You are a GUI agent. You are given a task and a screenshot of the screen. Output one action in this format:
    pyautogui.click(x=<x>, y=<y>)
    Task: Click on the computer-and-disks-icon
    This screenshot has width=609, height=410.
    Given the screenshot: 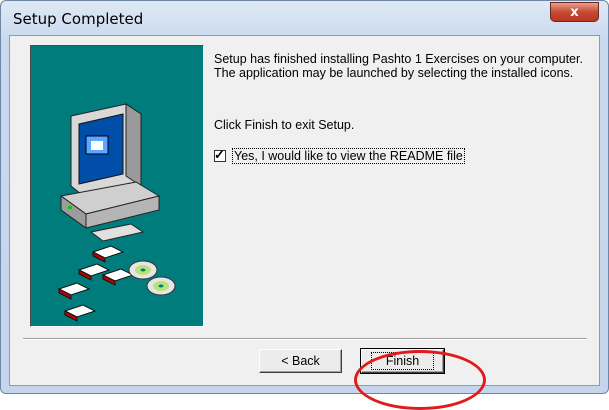 What is the action you would take?
    pyautogui.click(x=116, y=212)
    